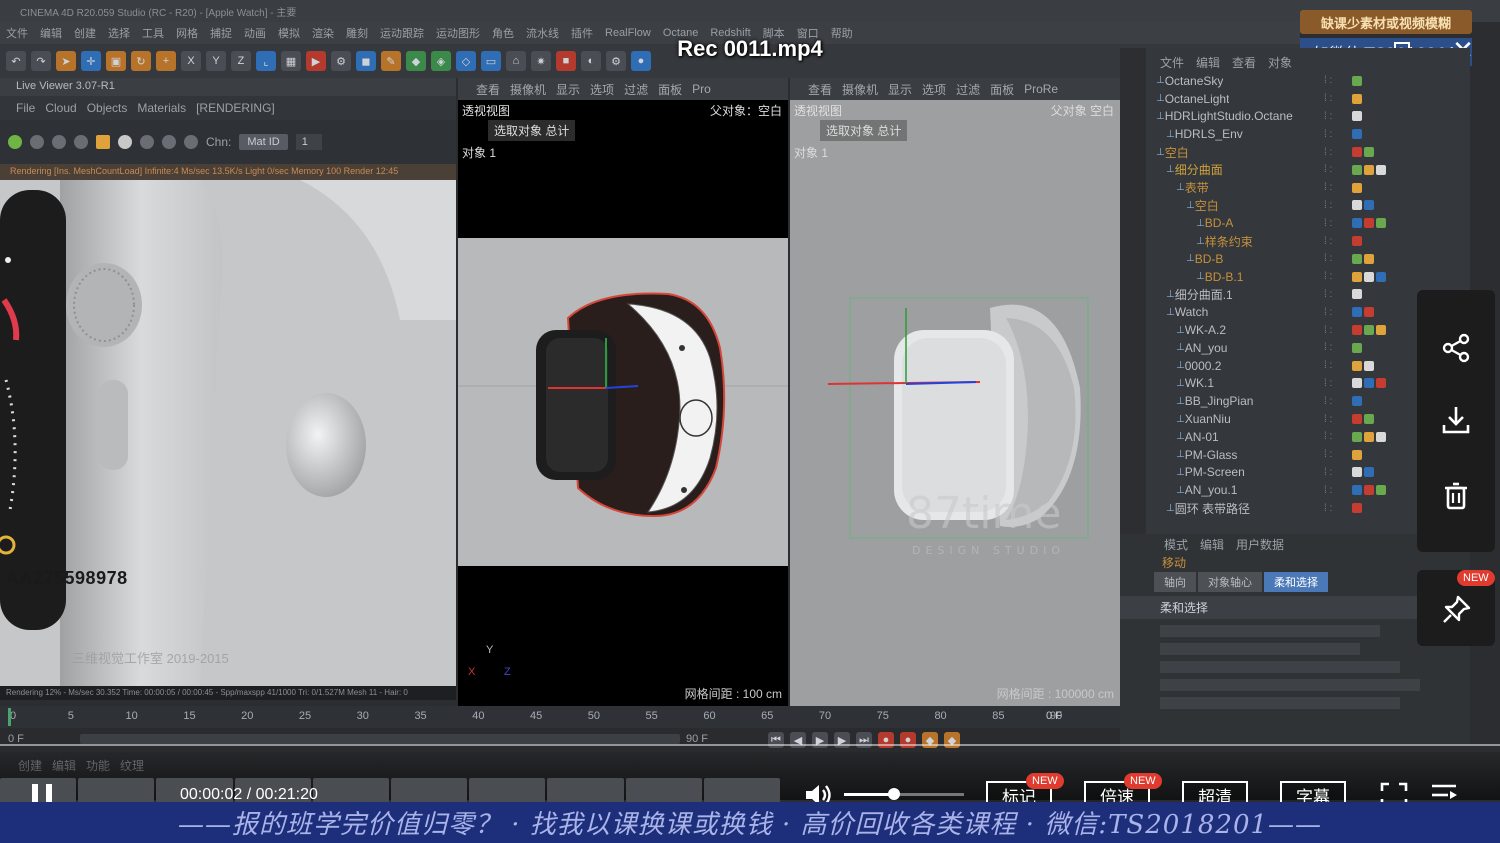 The height and width of the screenshot is (843, 1500). Describe the element at coordinates (308, 142) in the screenshot. I see `channel-number: 1` at that location.